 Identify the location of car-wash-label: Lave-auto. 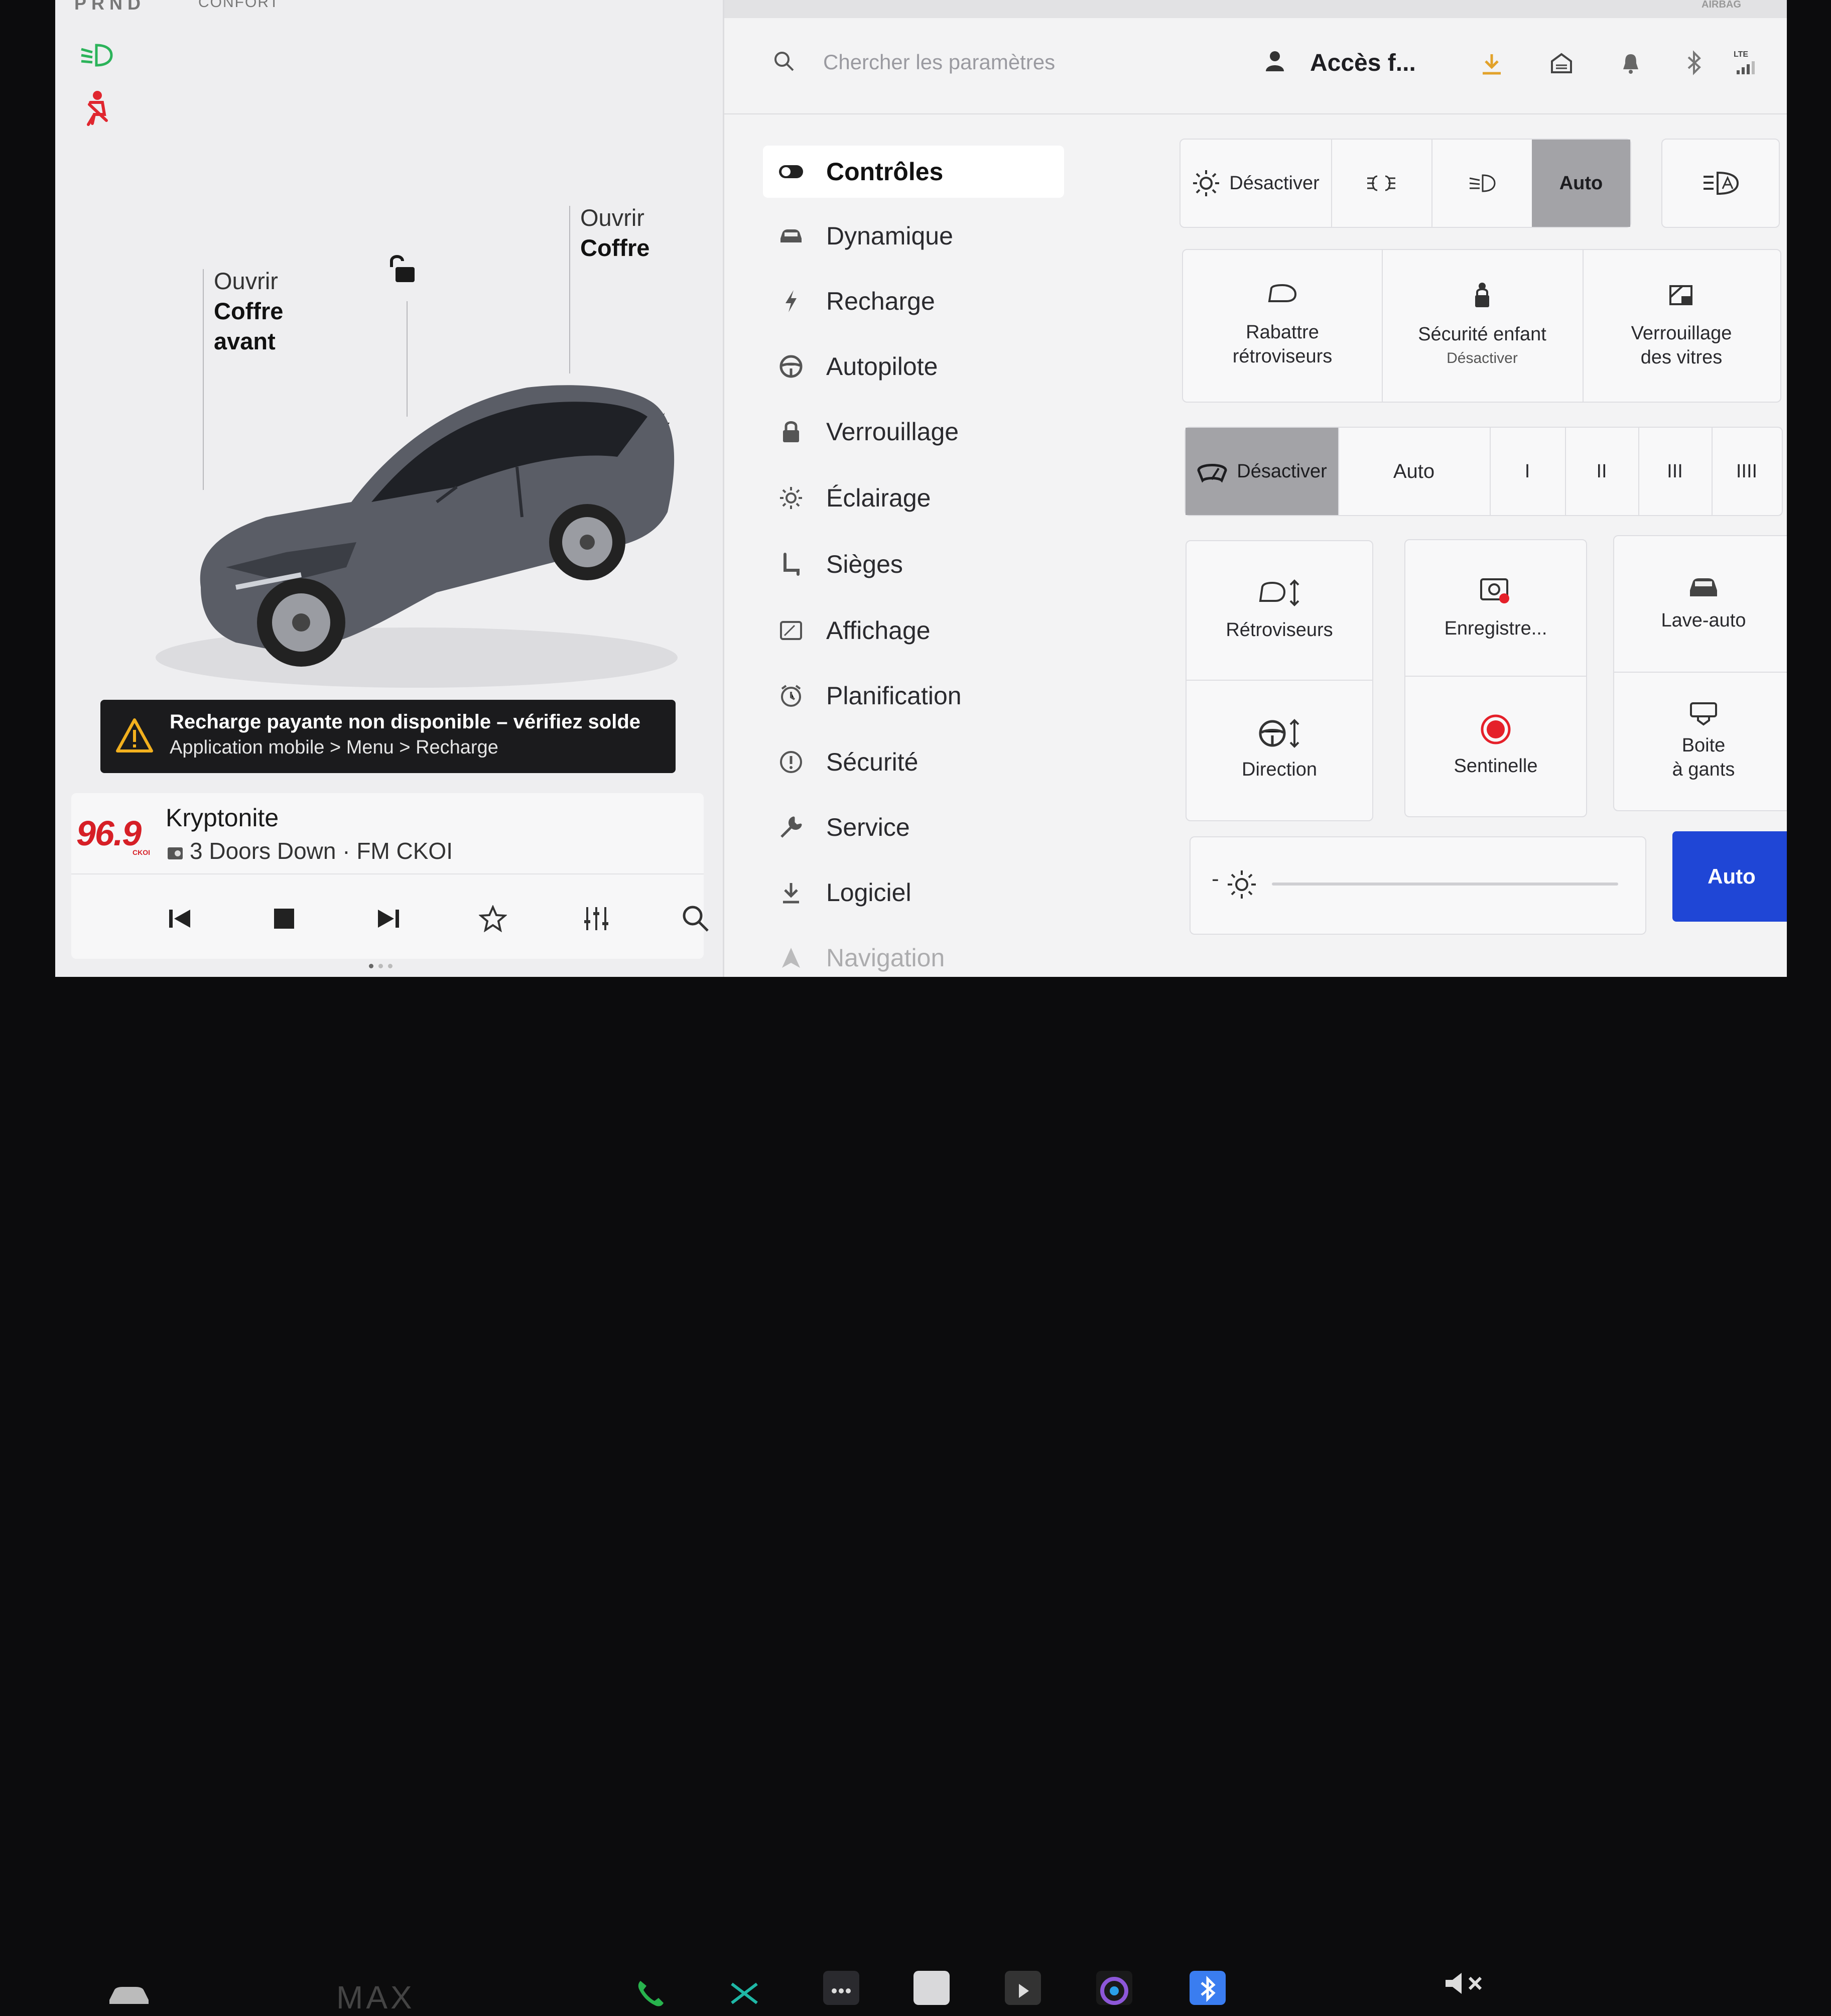
(1704, 620).